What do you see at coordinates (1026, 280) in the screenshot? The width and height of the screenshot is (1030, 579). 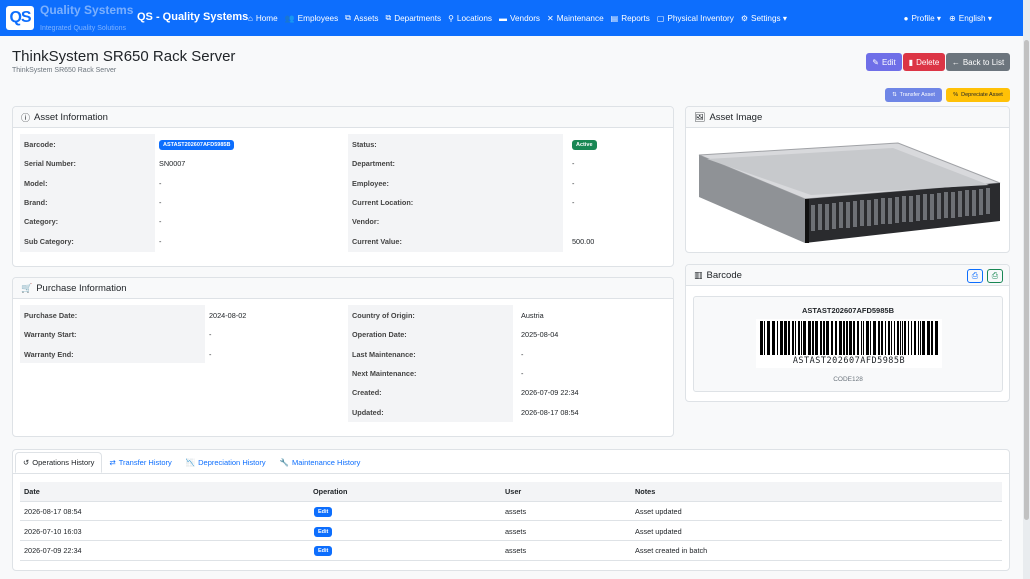 I see `scrollbar-thumb` at bounding box center [1026, 280].